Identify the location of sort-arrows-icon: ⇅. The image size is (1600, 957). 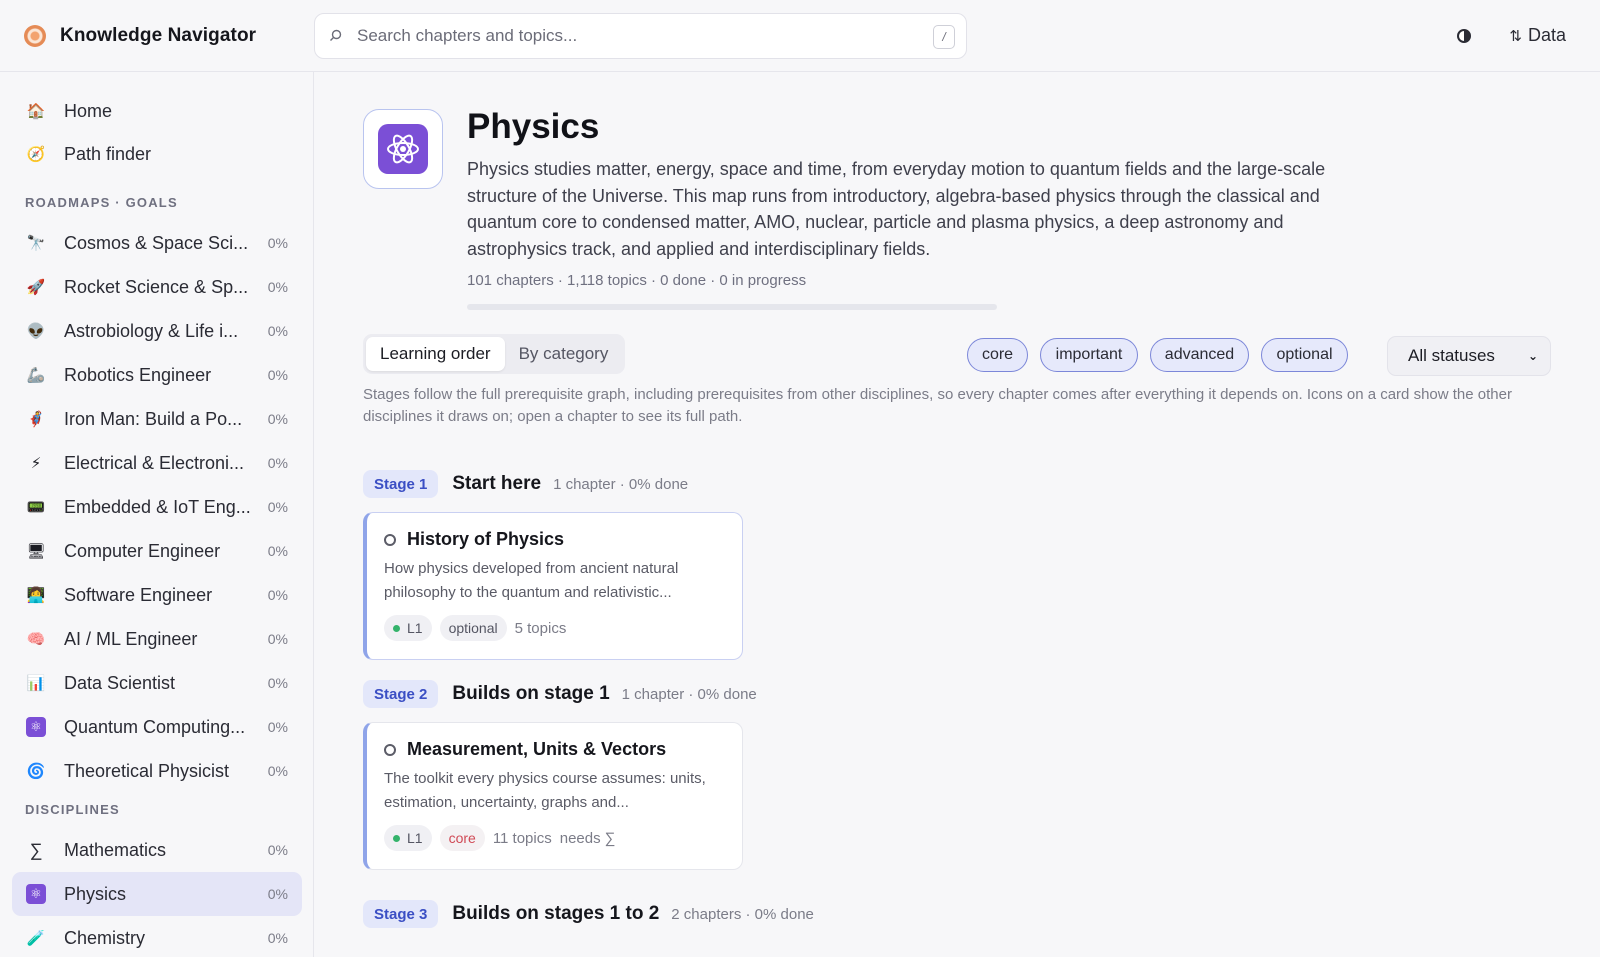
(1515, 36).